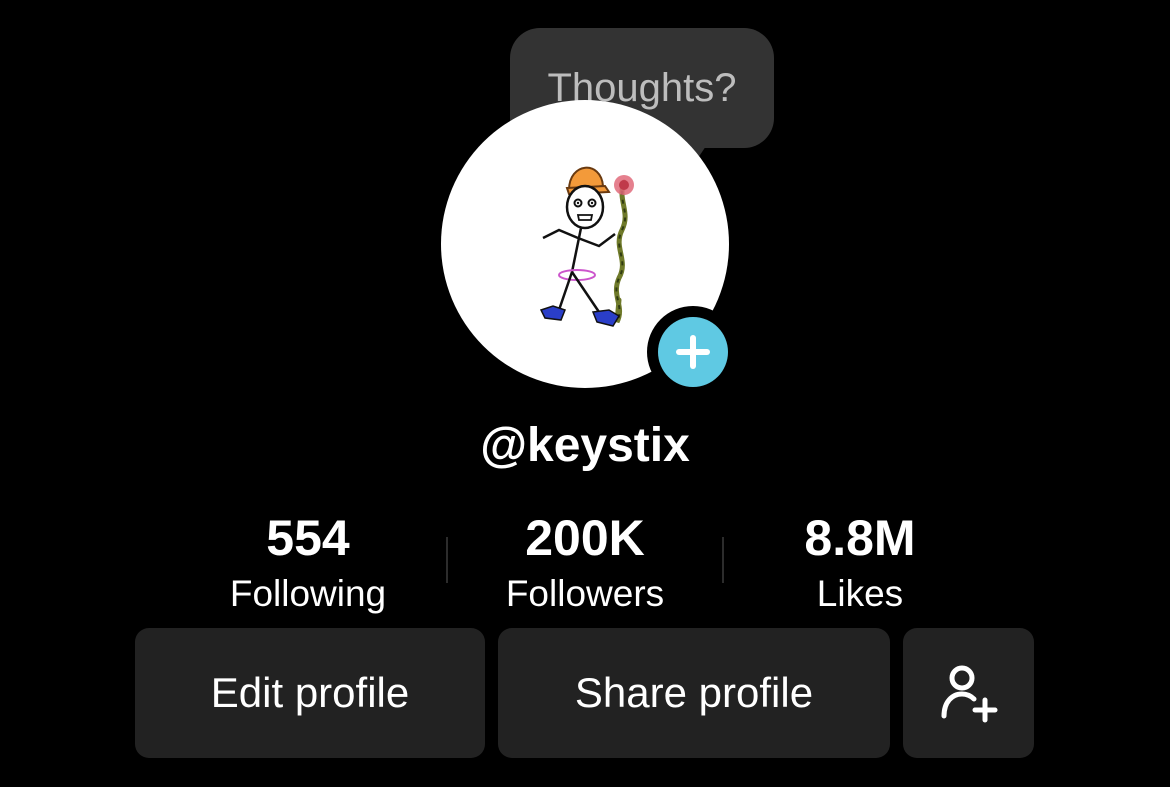  I want to click on stat-following: 554 Following, so click(308, 563).